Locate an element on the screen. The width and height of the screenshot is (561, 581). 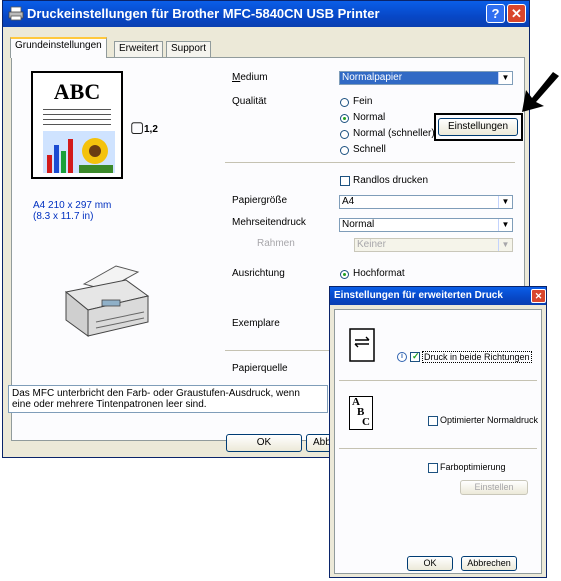
color-optimization-label: Farboptimierung is located at coordinates (473, 467).